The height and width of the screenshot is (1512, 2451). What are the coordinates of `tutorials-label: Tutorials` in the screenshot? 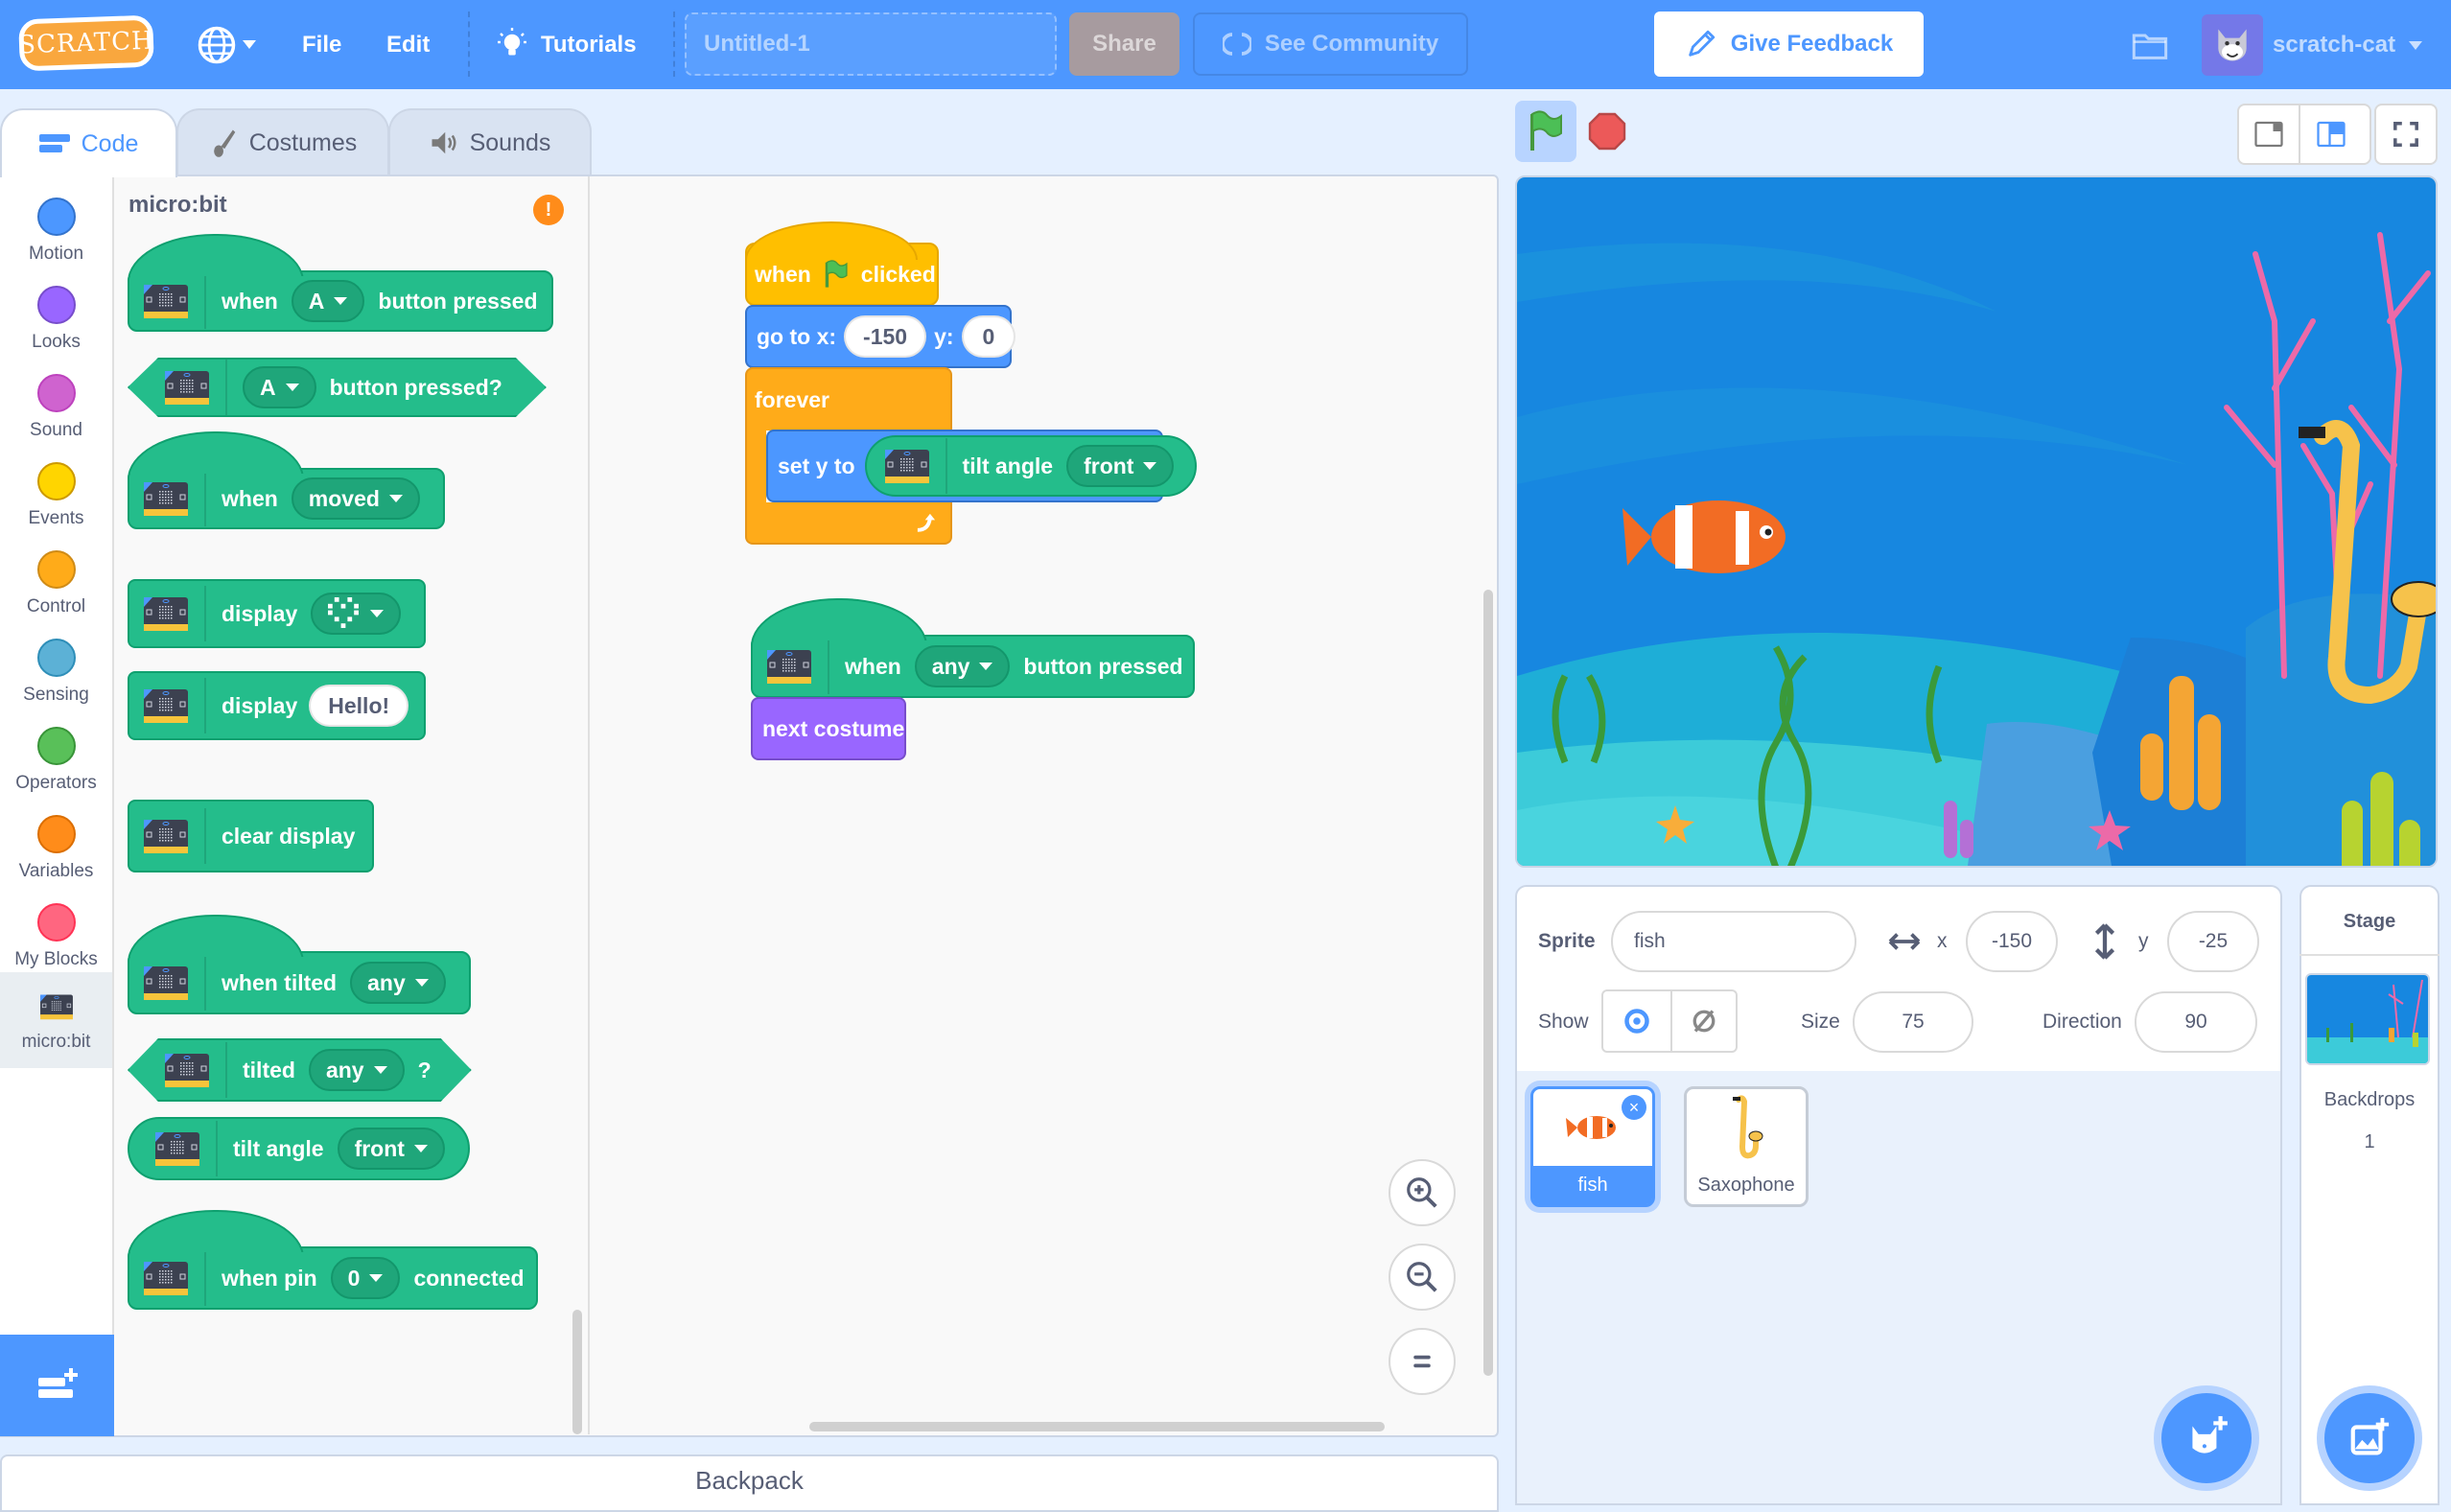 It's located at (589, 44).